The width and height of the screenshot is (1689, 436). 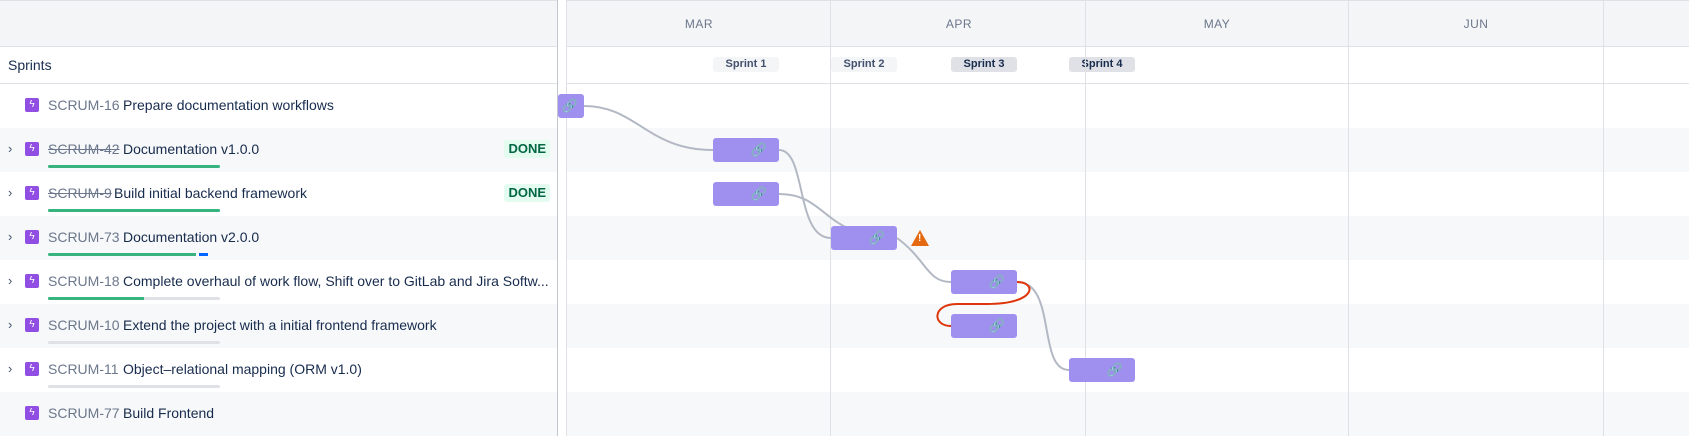 What do you see at coordinates (30, 65) in the screenshot?
I see `sprints-label: Sprints` at bounding box center [30, 65].